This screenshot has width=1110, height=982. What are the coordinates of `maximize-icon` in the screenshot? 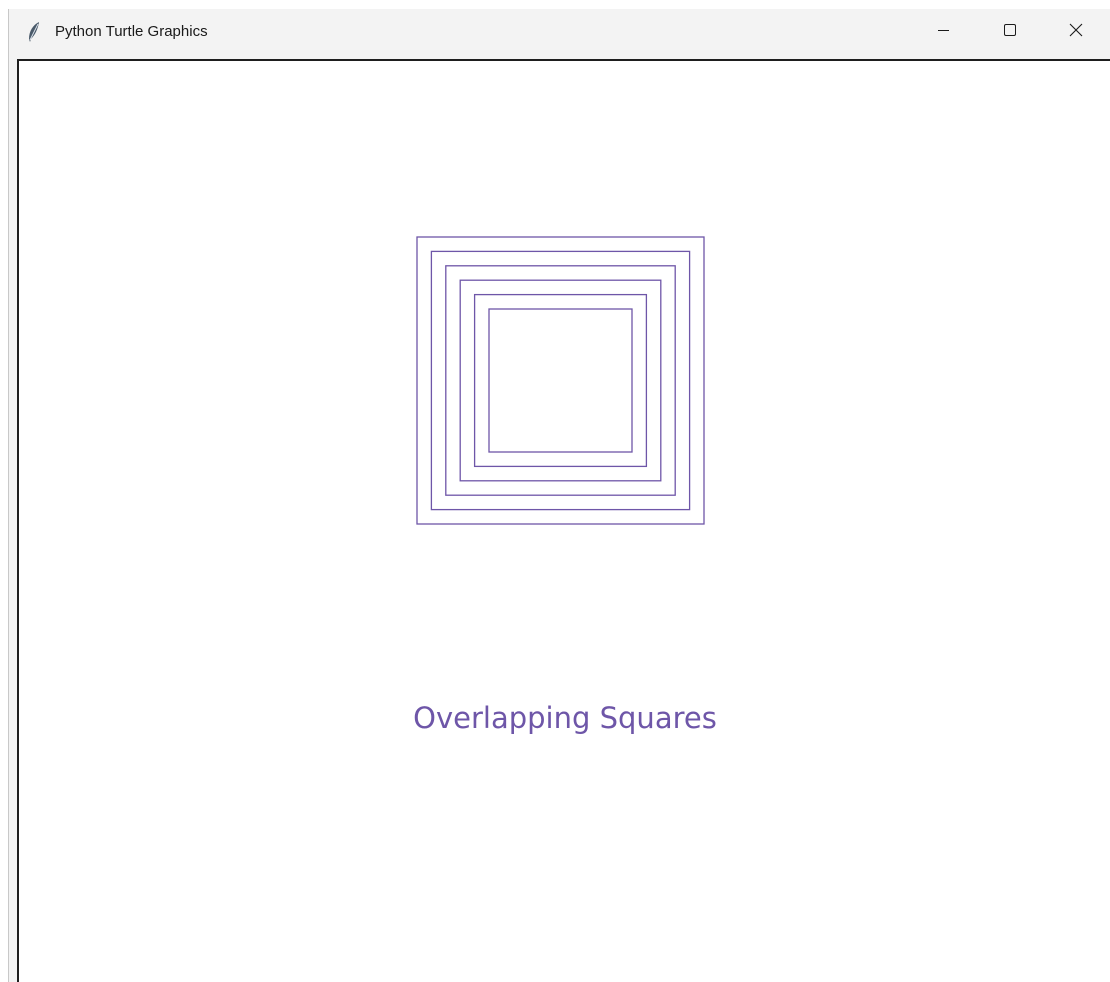 It's located at (1010, 32).